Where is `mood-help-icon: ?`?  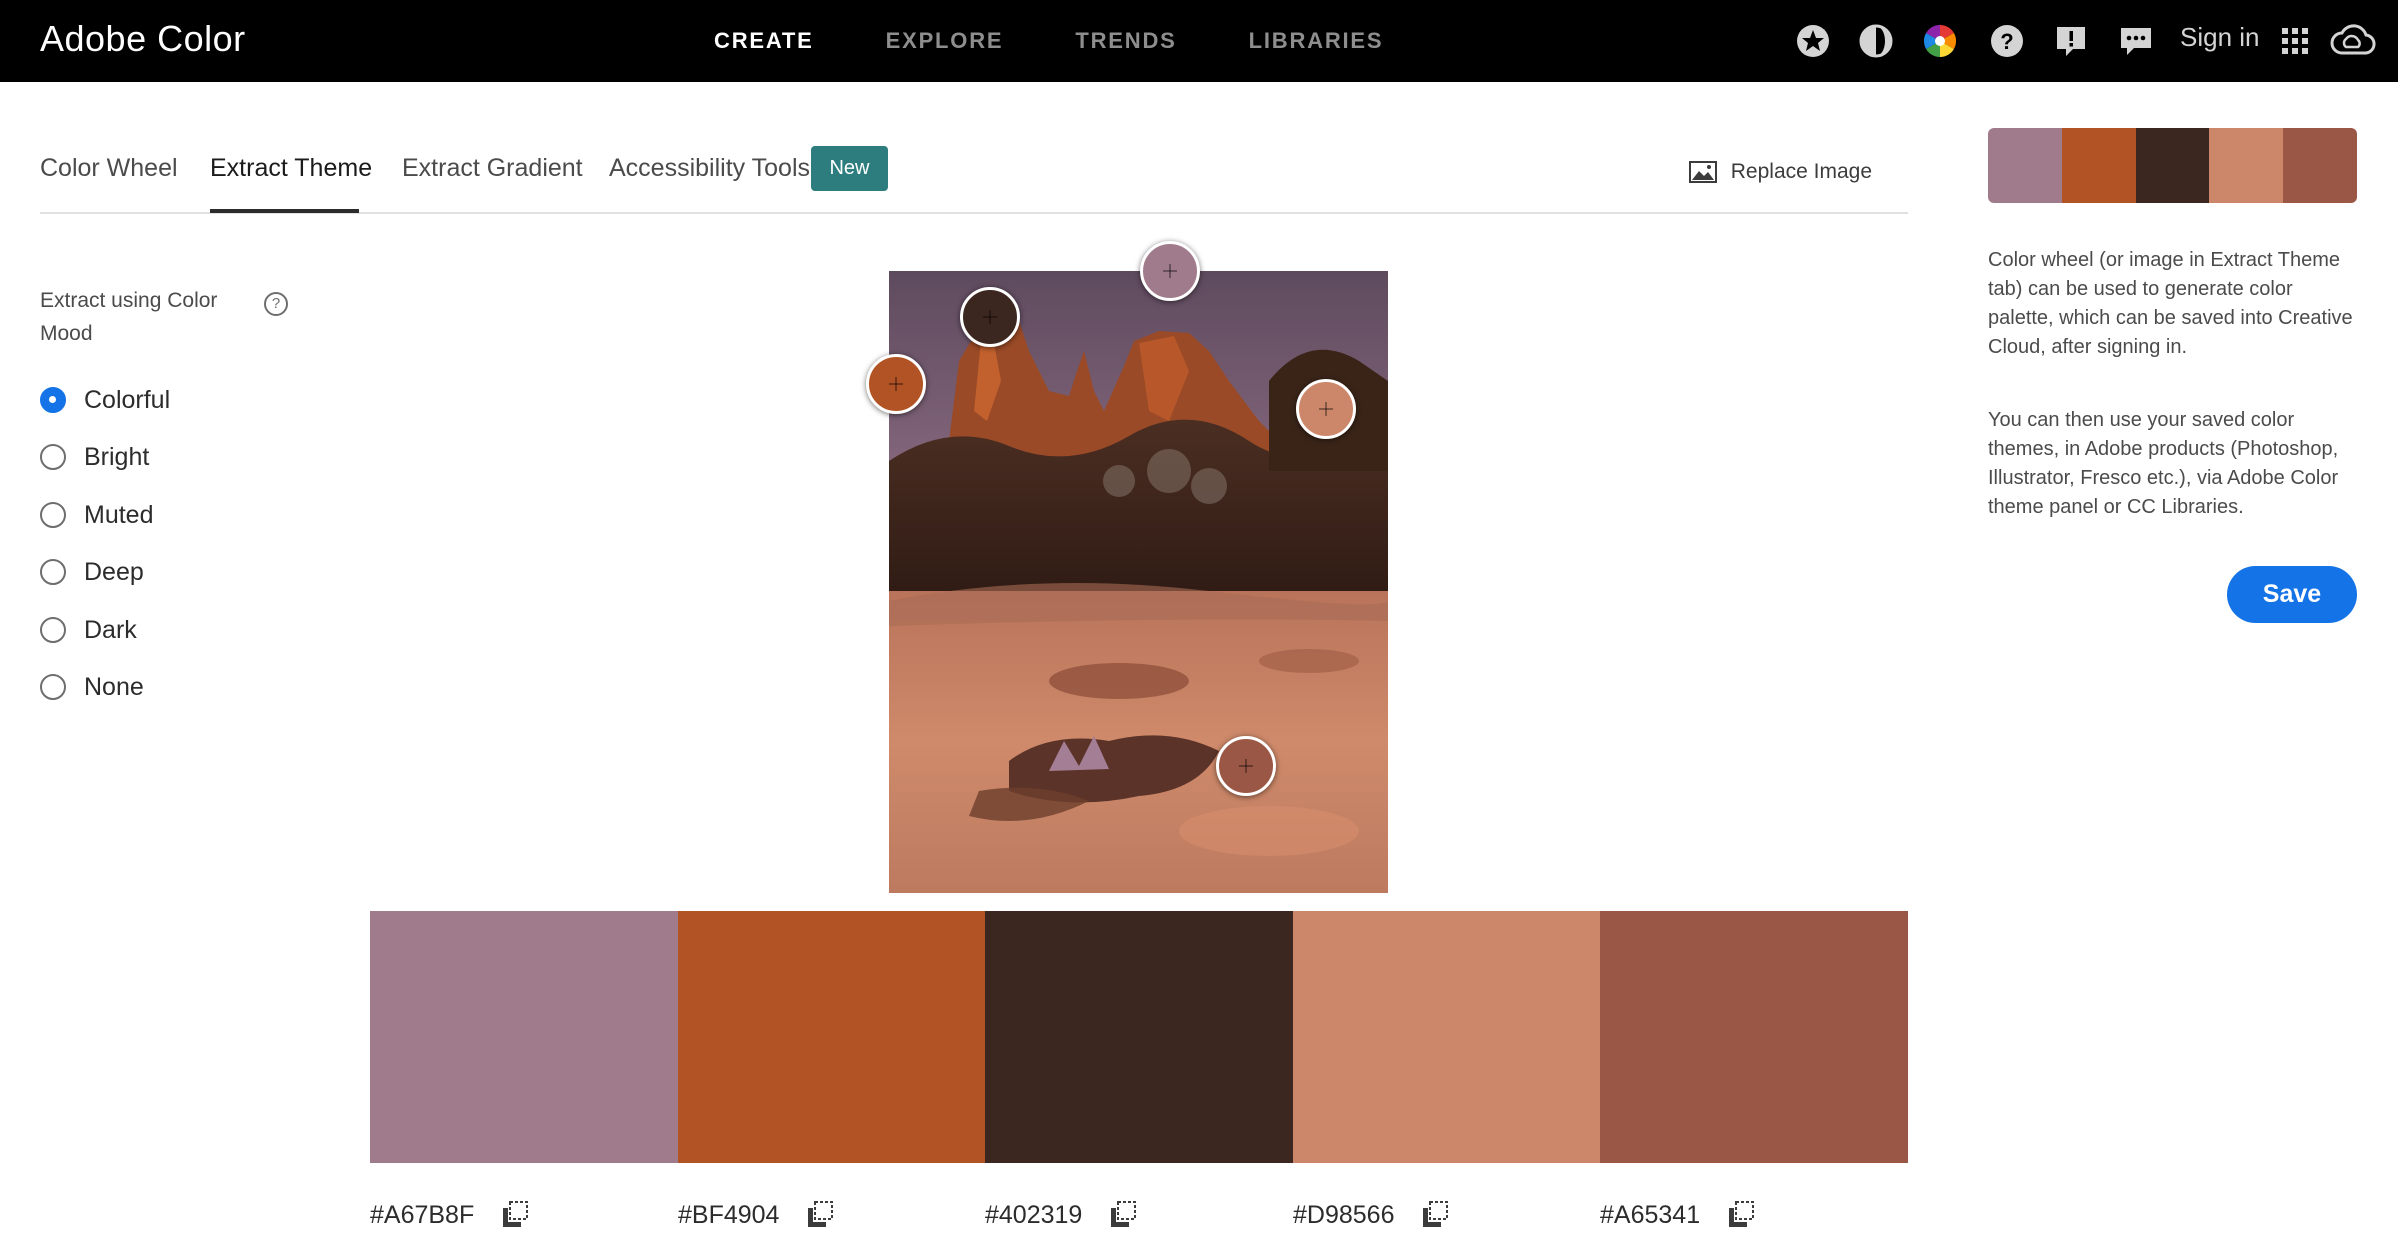 mood-help-icon: ? is located at coordinates (276, 304).